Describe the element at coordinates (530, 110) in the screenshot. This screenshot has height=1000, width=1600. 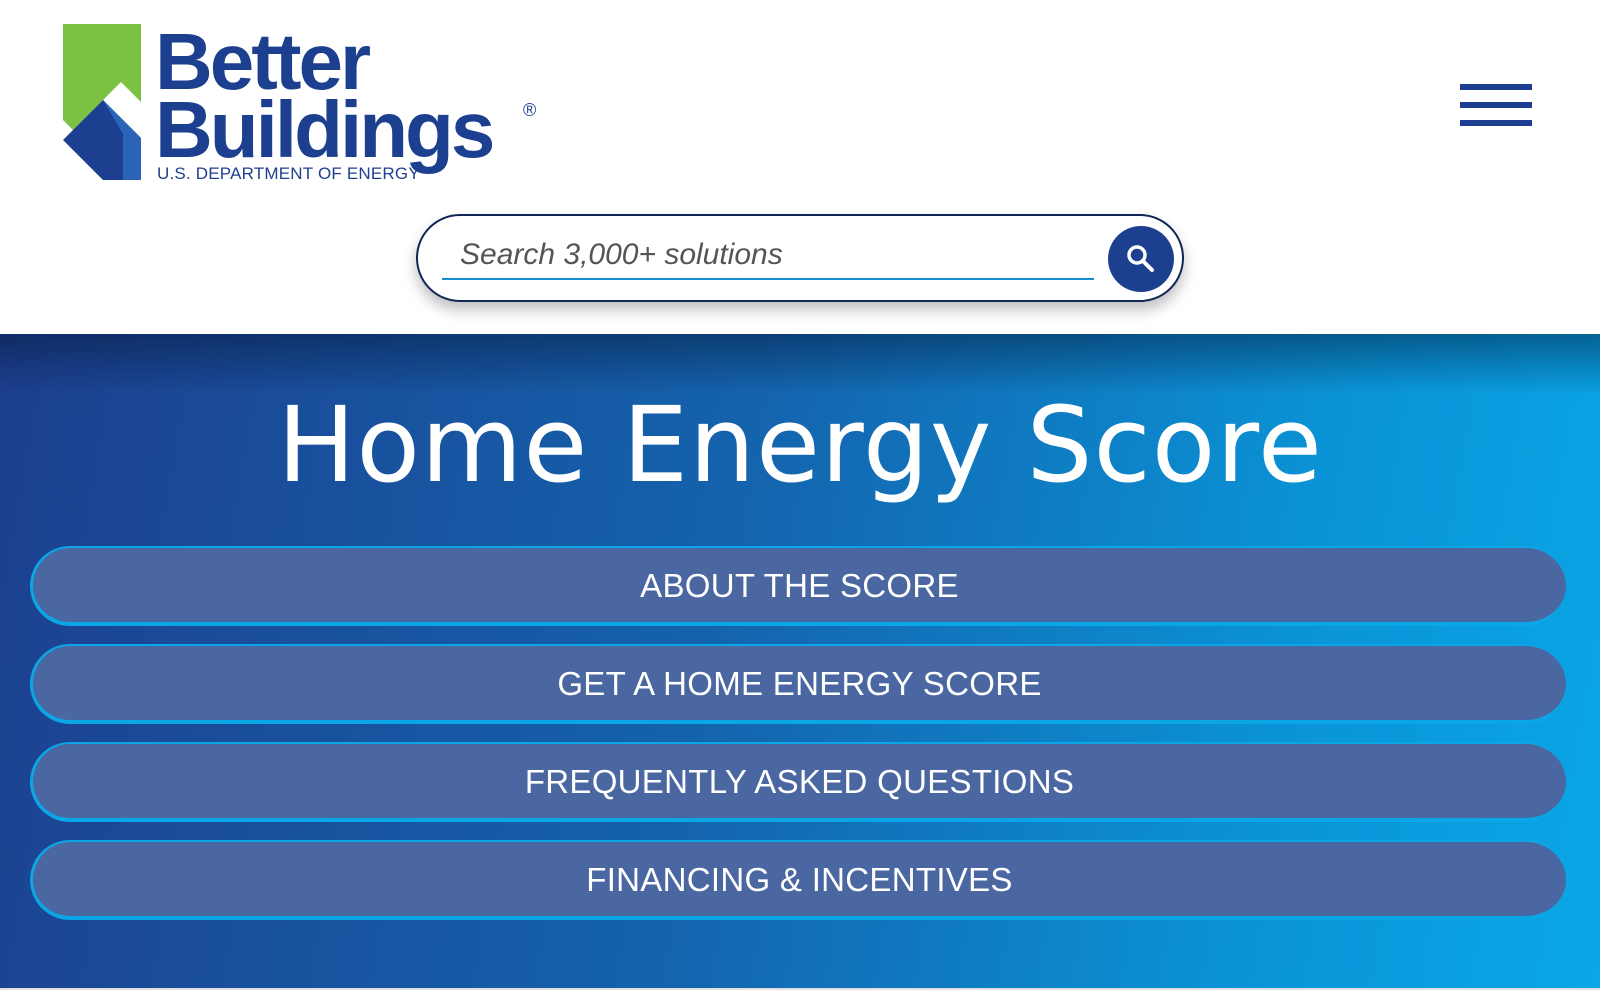
I see `registered-mark: ®` at that location.